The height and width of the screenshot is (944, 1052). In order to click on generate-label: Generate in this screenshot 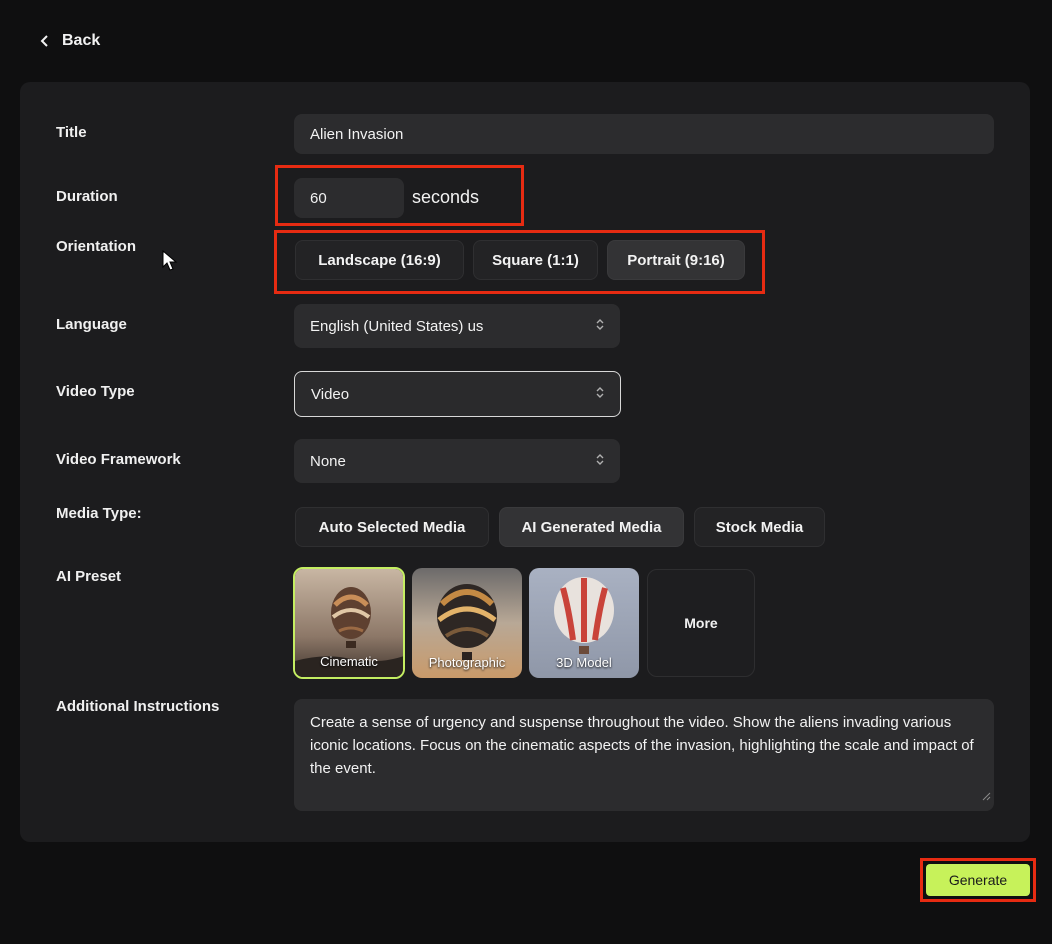, I will do `click(978, 880)`.